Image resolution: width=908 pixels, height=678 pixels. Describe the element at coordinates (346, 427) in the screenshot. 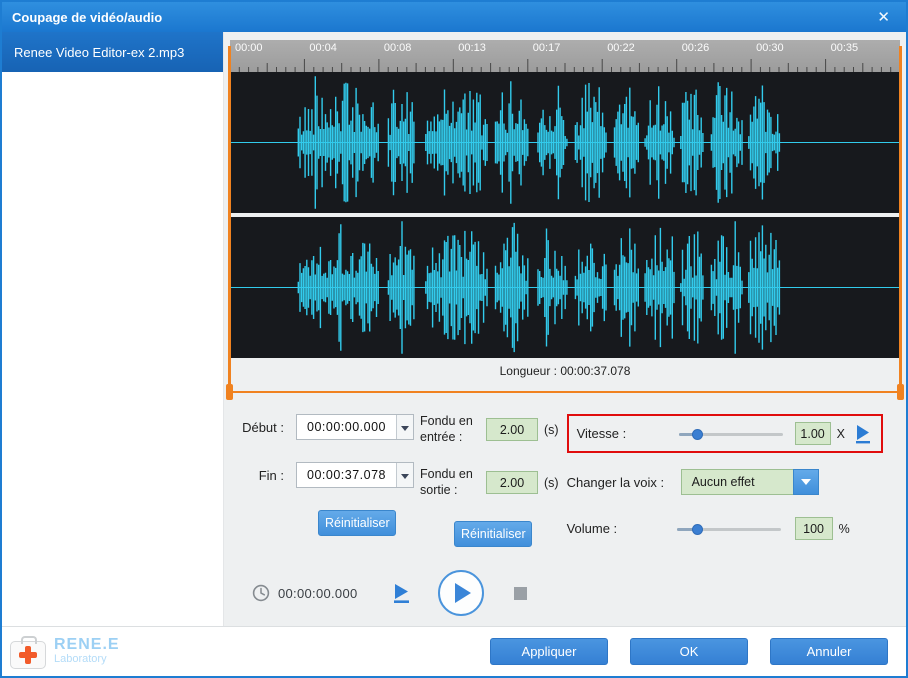

I see `start-time-value: 00:00:00.000` at that location.